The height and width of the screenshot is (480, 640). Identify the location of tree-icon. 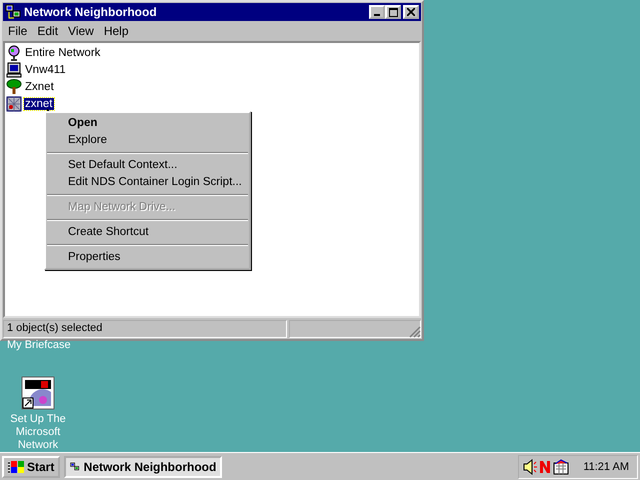
(14, 86).